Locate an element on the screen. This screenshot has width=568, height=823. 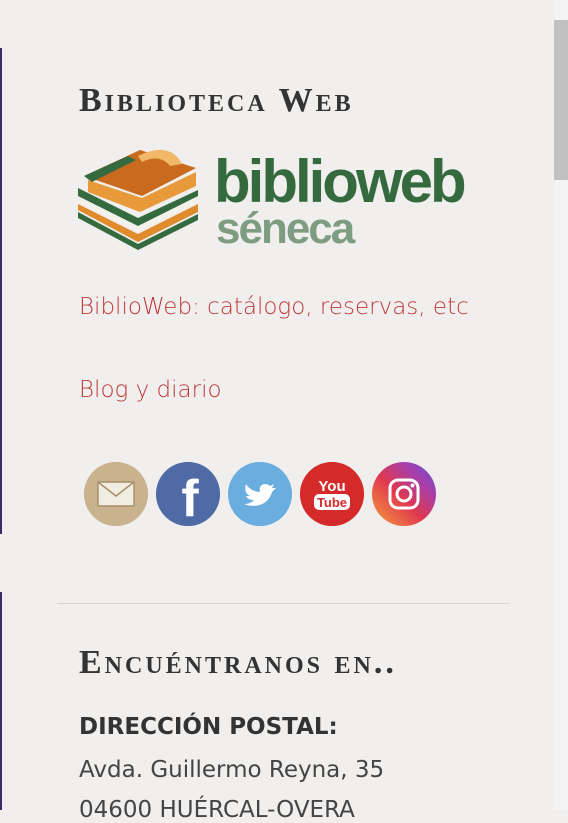
scrollbar-thumb is located at coordinates (561, 100).